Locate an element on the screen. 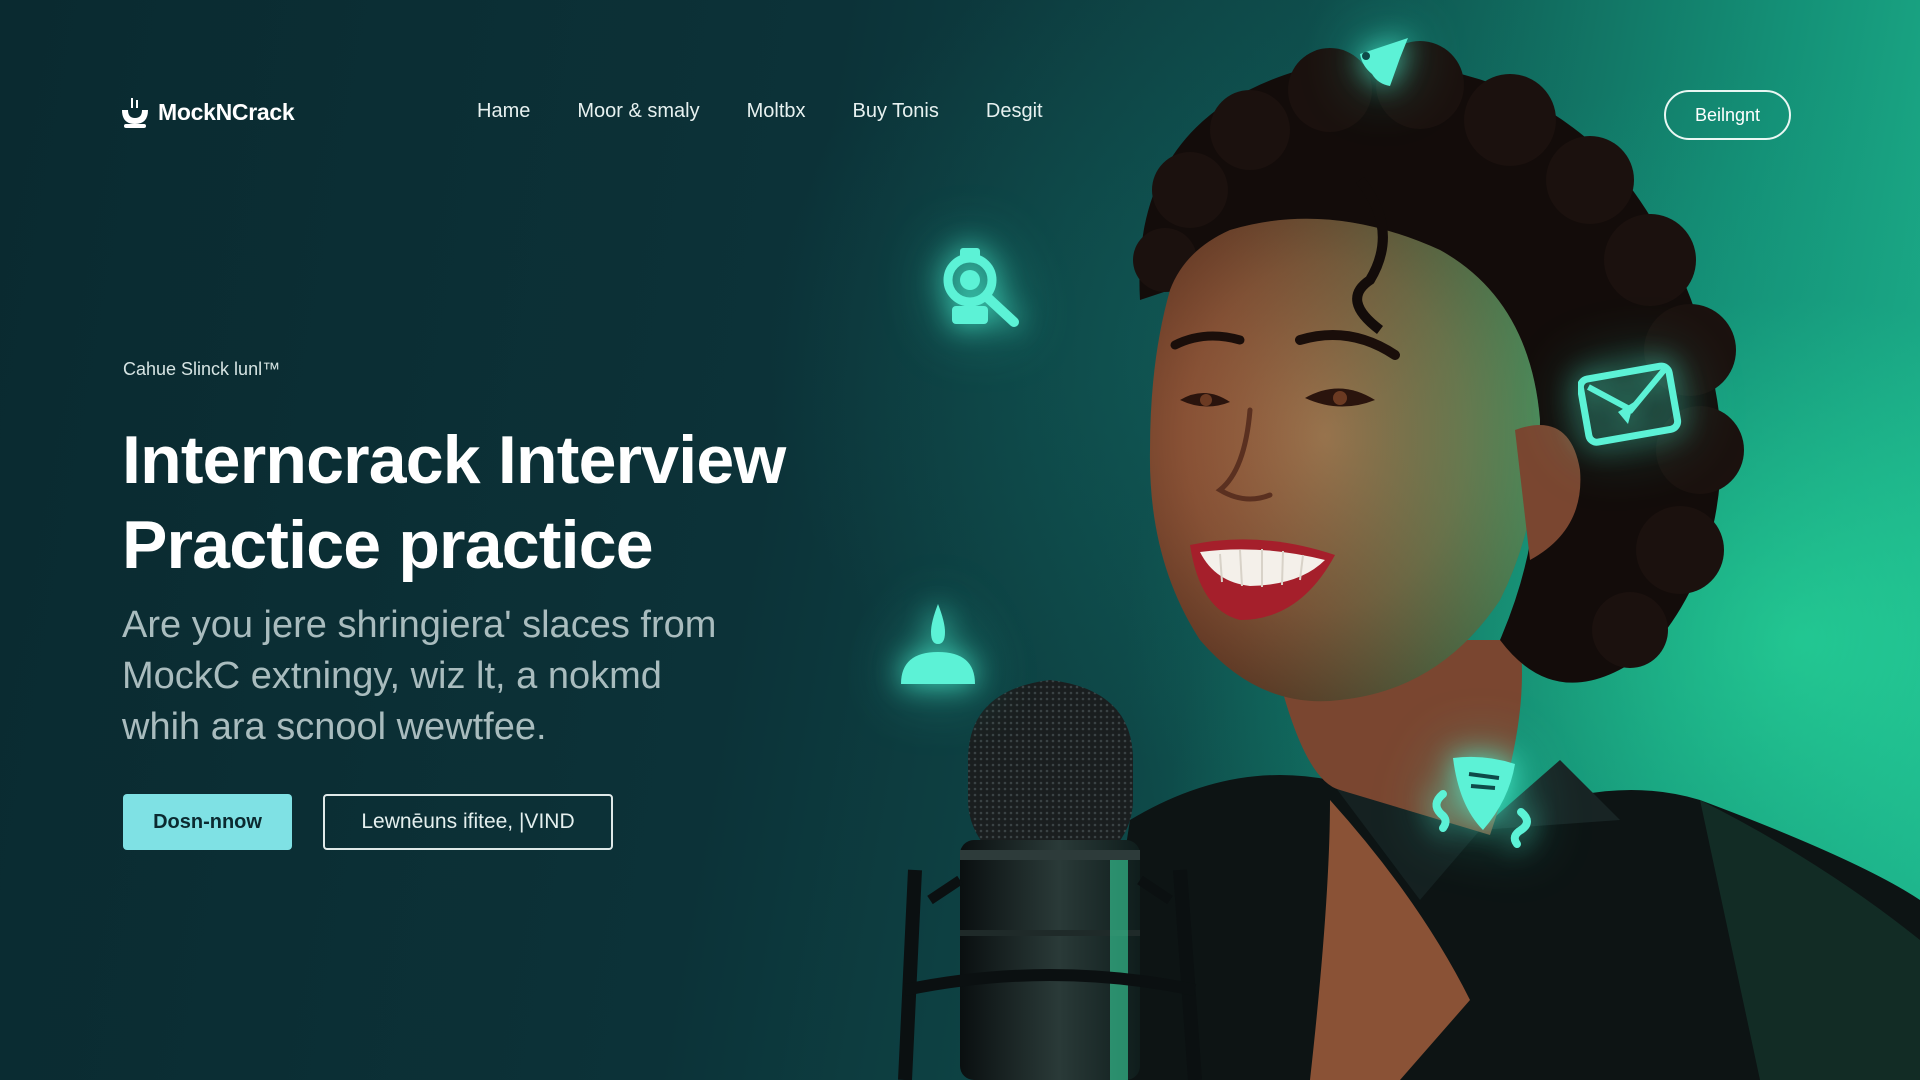 The width and height of the screenshot is (1920, 1080). nav-link-moltbx: Moltbx is located at coordinates (776, 111).